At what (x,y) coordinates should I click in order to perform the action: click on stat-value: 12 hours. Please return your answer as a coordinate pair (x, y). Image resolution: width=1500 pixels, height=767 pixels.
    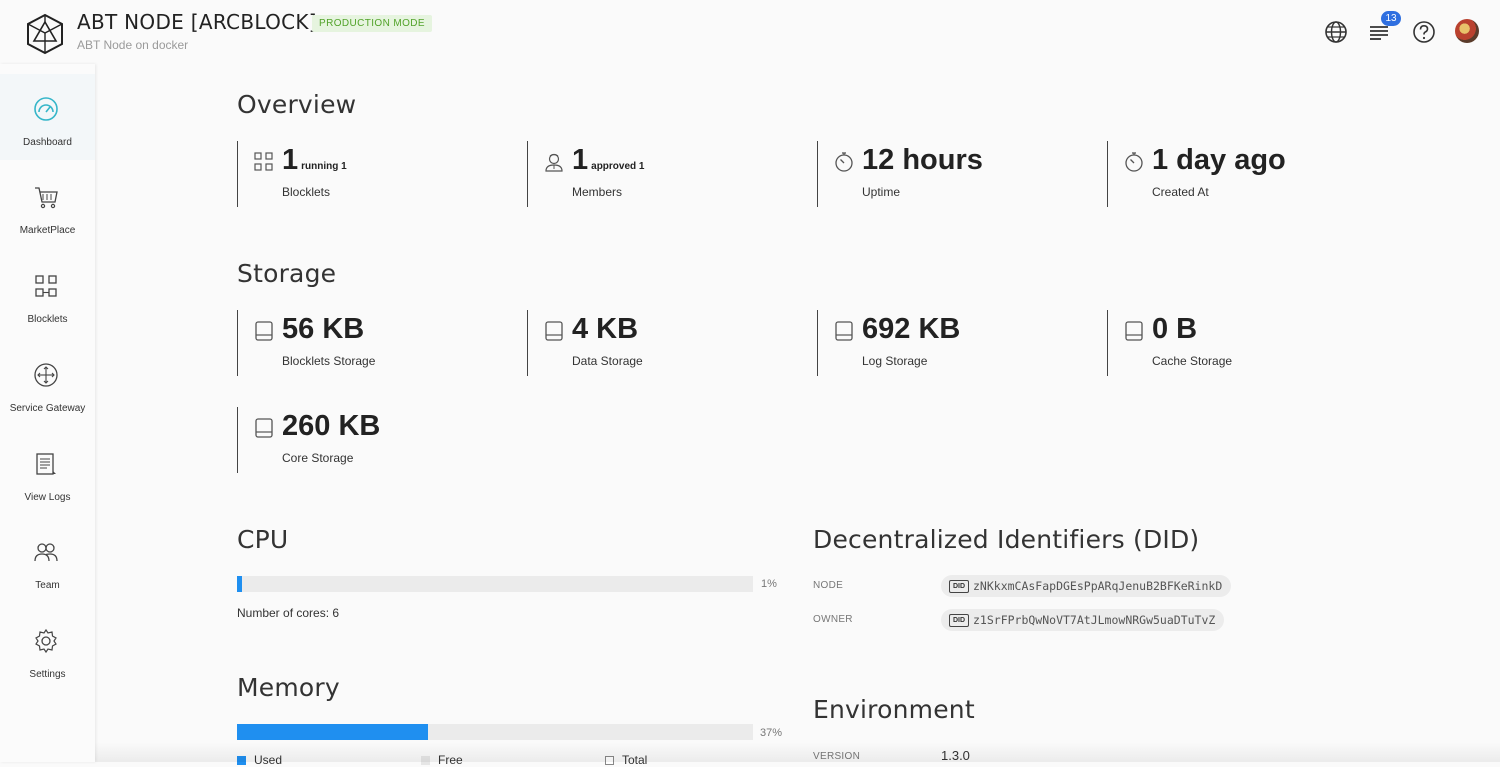
    Looking at the image, I should click on (922, 160).